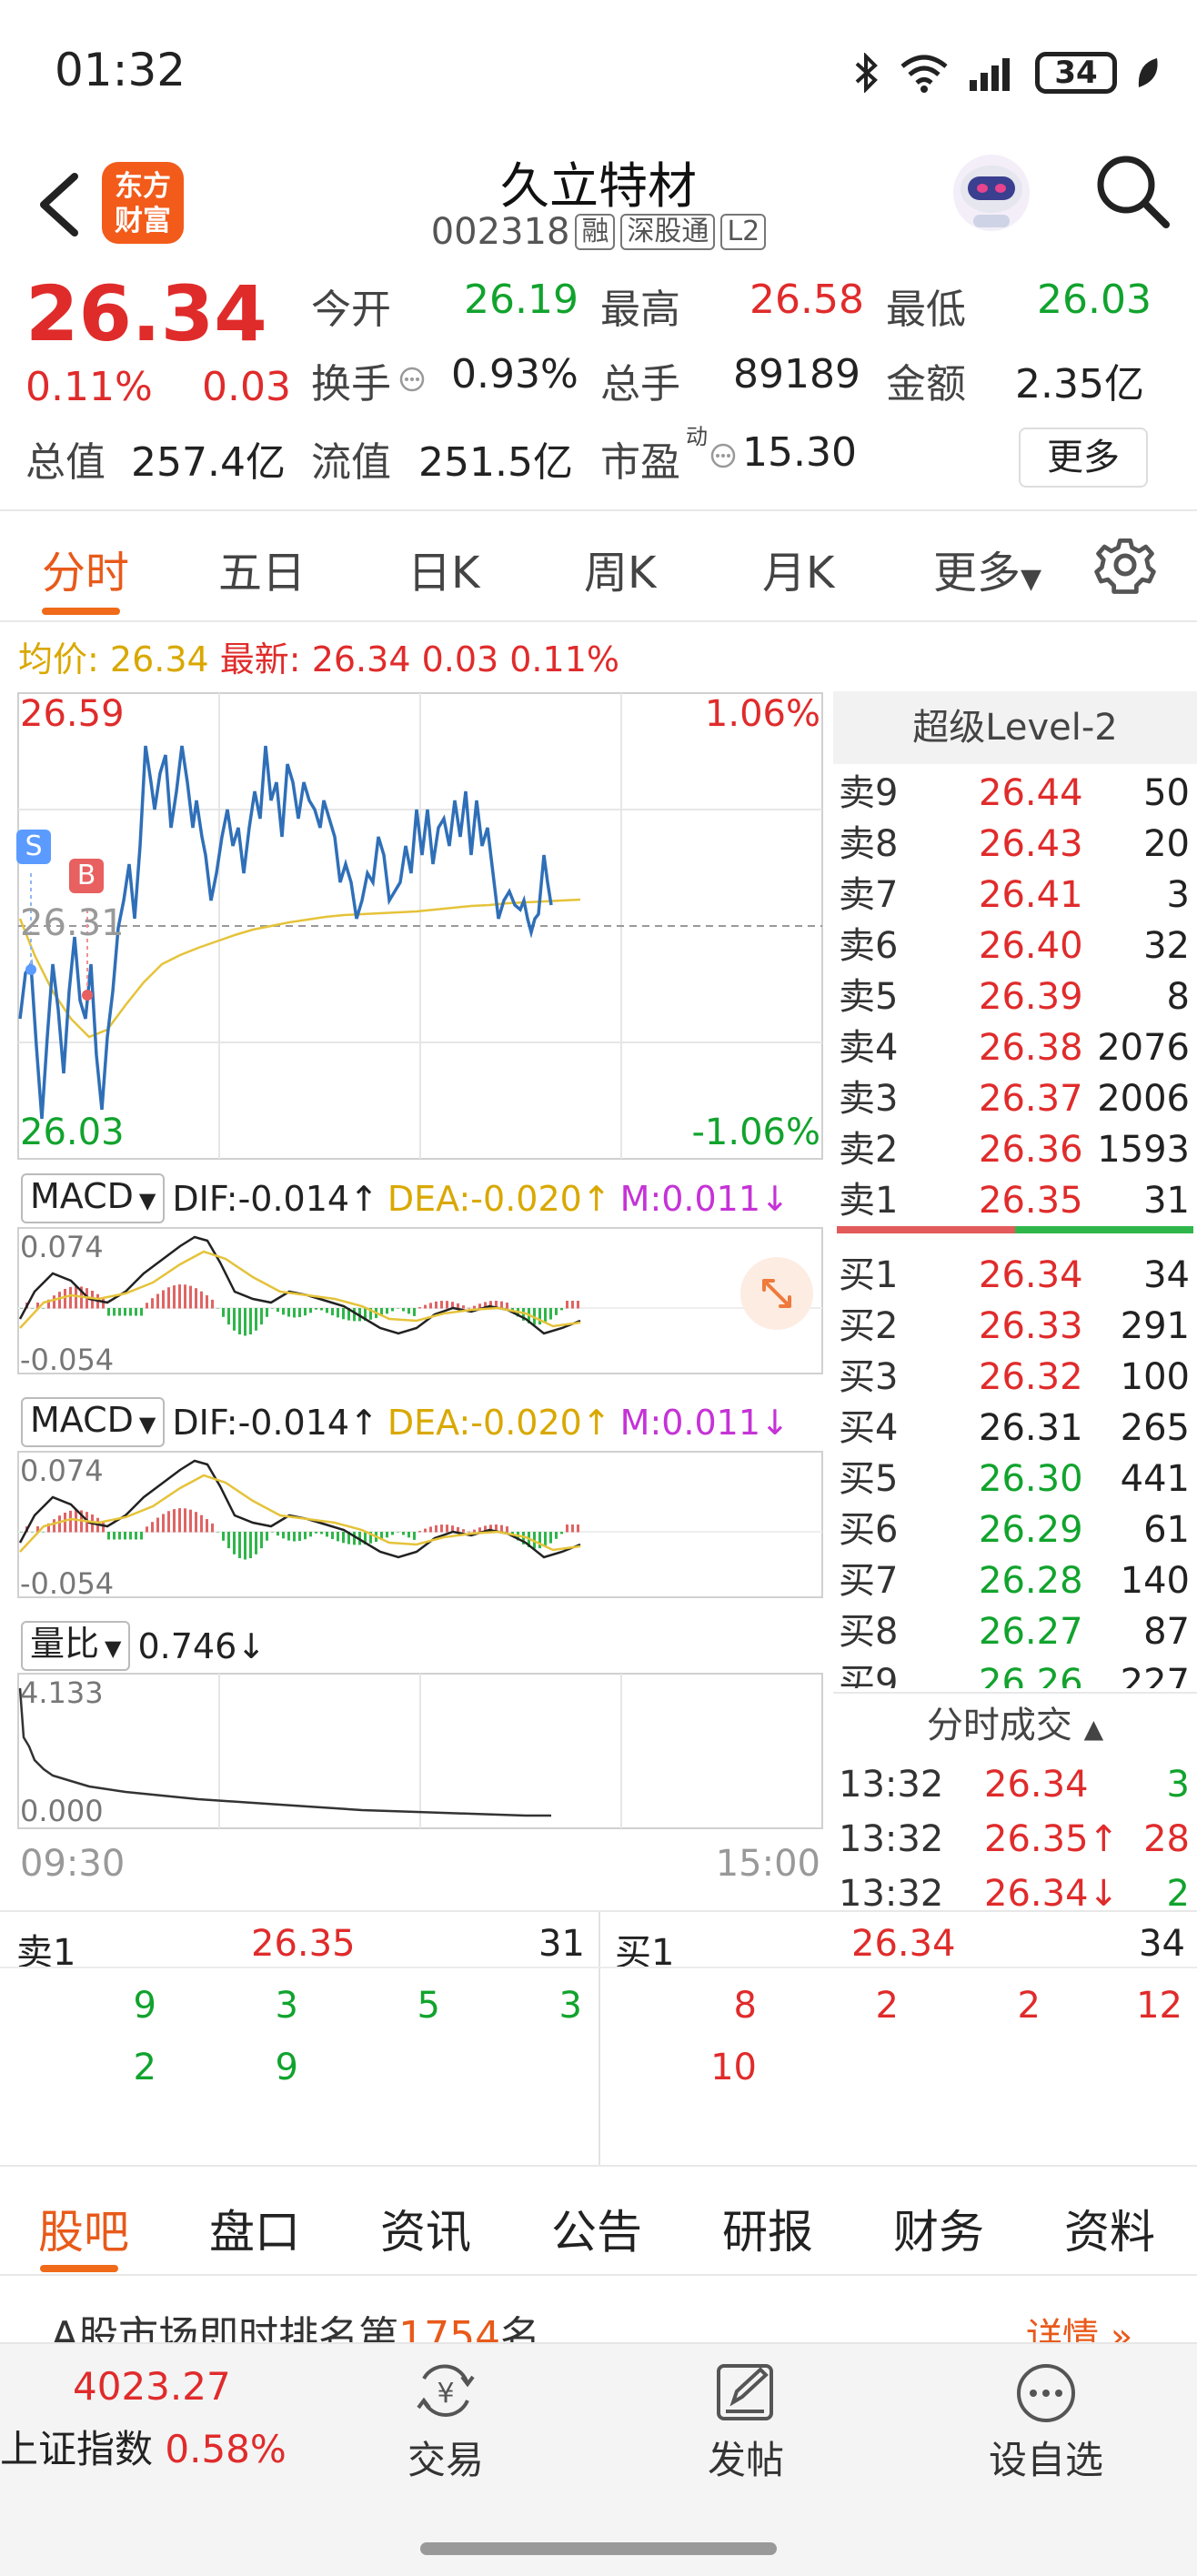 The width and height of the screenshot is (1197, 2576). Describe the element at coordinates (743, 232) in the screenshot. I see `level2-tag: L2` at that location.